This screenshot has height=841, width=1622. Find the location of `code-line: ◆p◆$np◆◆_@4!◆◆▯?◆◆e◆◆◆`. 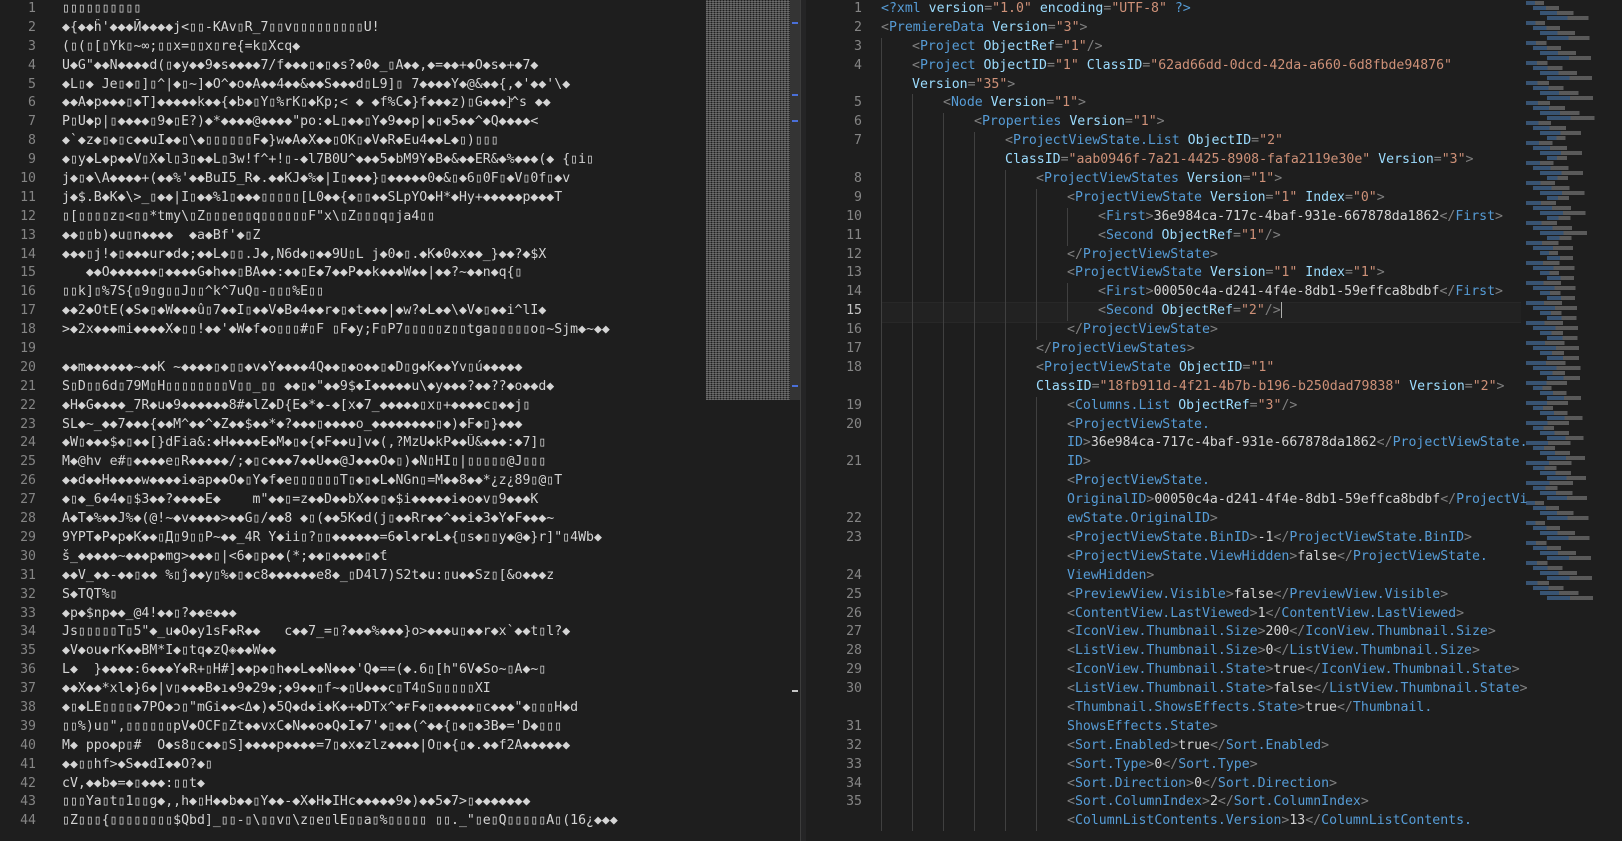

code-line: ◆p◆$np◆◆_@4!◆◆▯?◆◆e◆◆◆ is located at coordinates (383, 614).